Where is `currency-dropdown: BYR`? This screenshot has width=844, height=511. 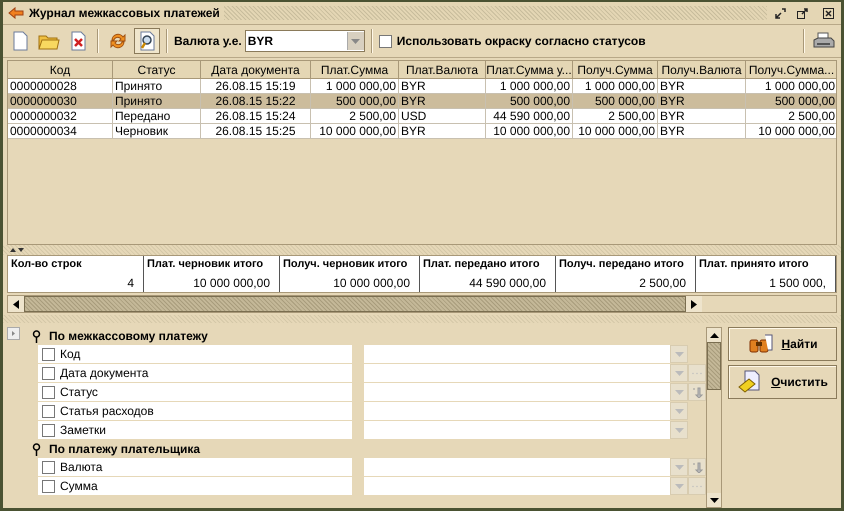
currency-dropdown: BYR is located at coordinates (304, 41).